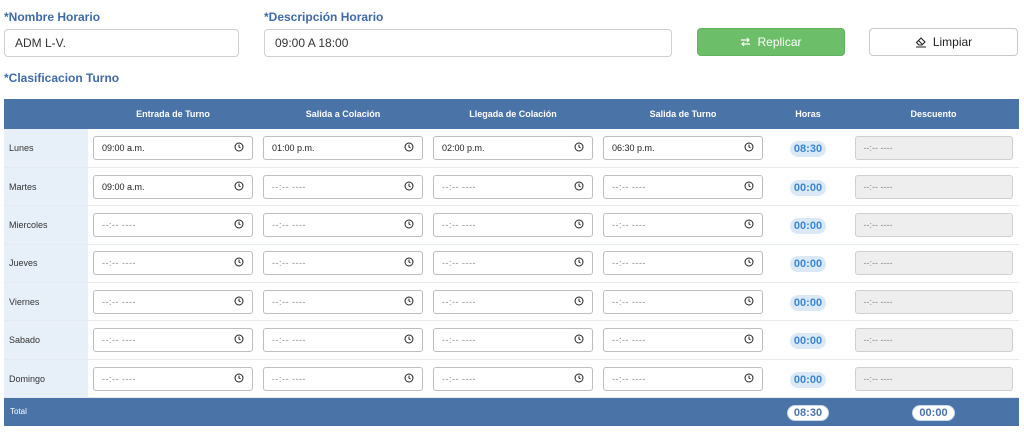 This screenshot has height=435, width=1024. Describe the element at coordinates (933, 412) in the screenshot. I see `total-discount: 00:00` at that location.